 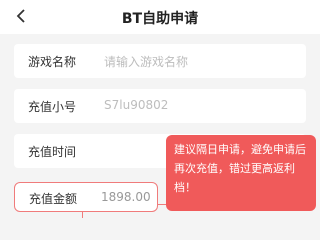 I want to click on header-bar: BT自助申请, so click(x=160, y=17).